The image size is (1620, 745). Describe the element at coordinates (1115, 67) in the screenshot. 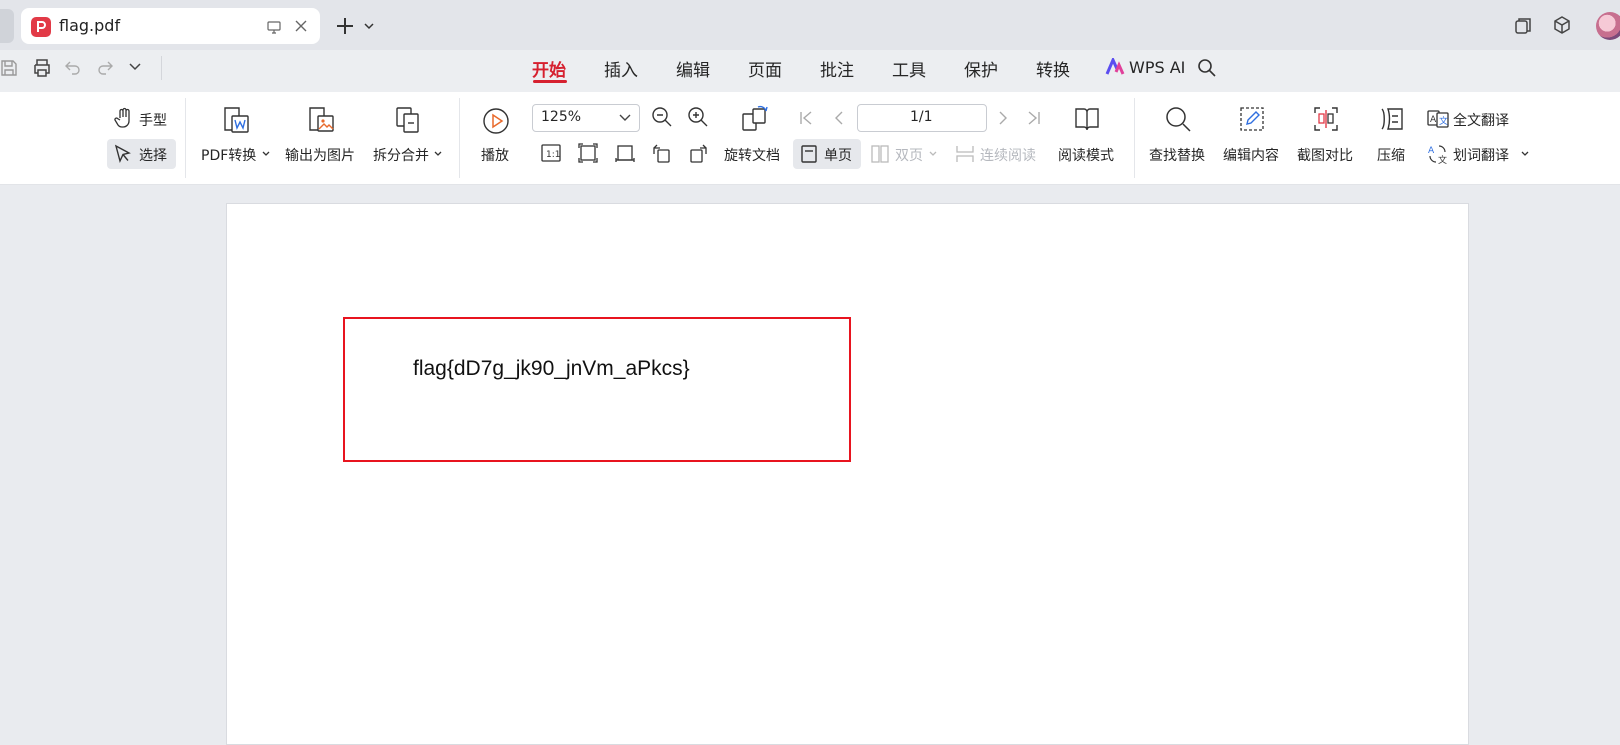

I see `wps-ai-logo-icon` at that location.